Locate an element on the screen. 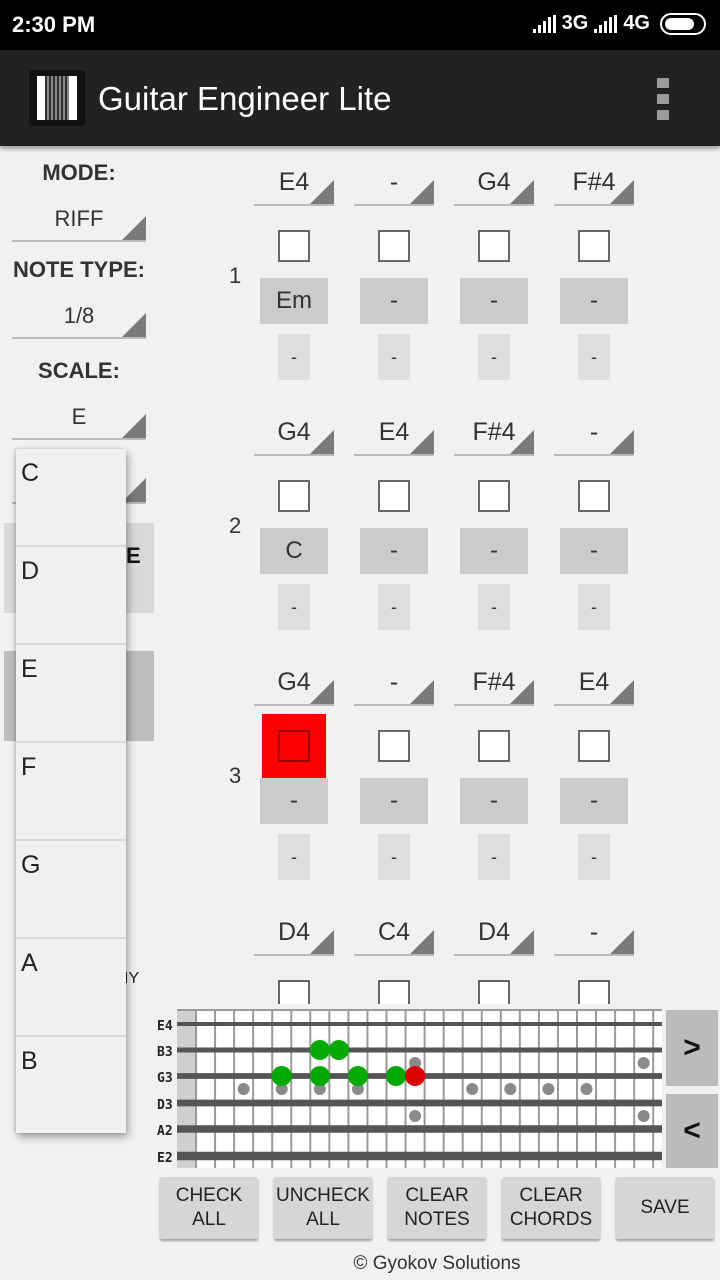  save-button: SAVE is located at coordinates (665, 1208).